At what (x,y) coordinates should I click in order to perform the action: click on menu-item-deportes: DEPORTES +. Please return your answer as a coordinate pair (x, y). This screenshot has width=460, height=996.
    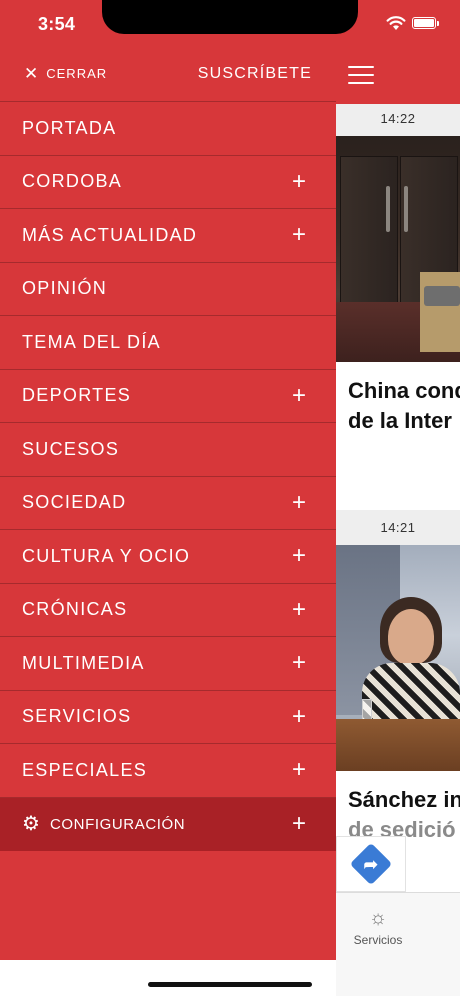
    Looking at the image, I should click on (168, 396).